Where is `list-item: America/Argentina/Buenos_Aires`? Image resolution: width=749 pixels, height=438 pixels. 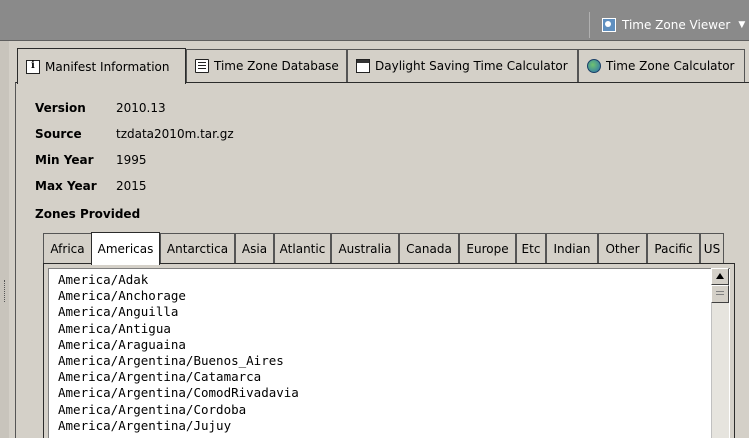
list-item: America/Argentina/Buenos_Aires is located at coordinates (178, 361).